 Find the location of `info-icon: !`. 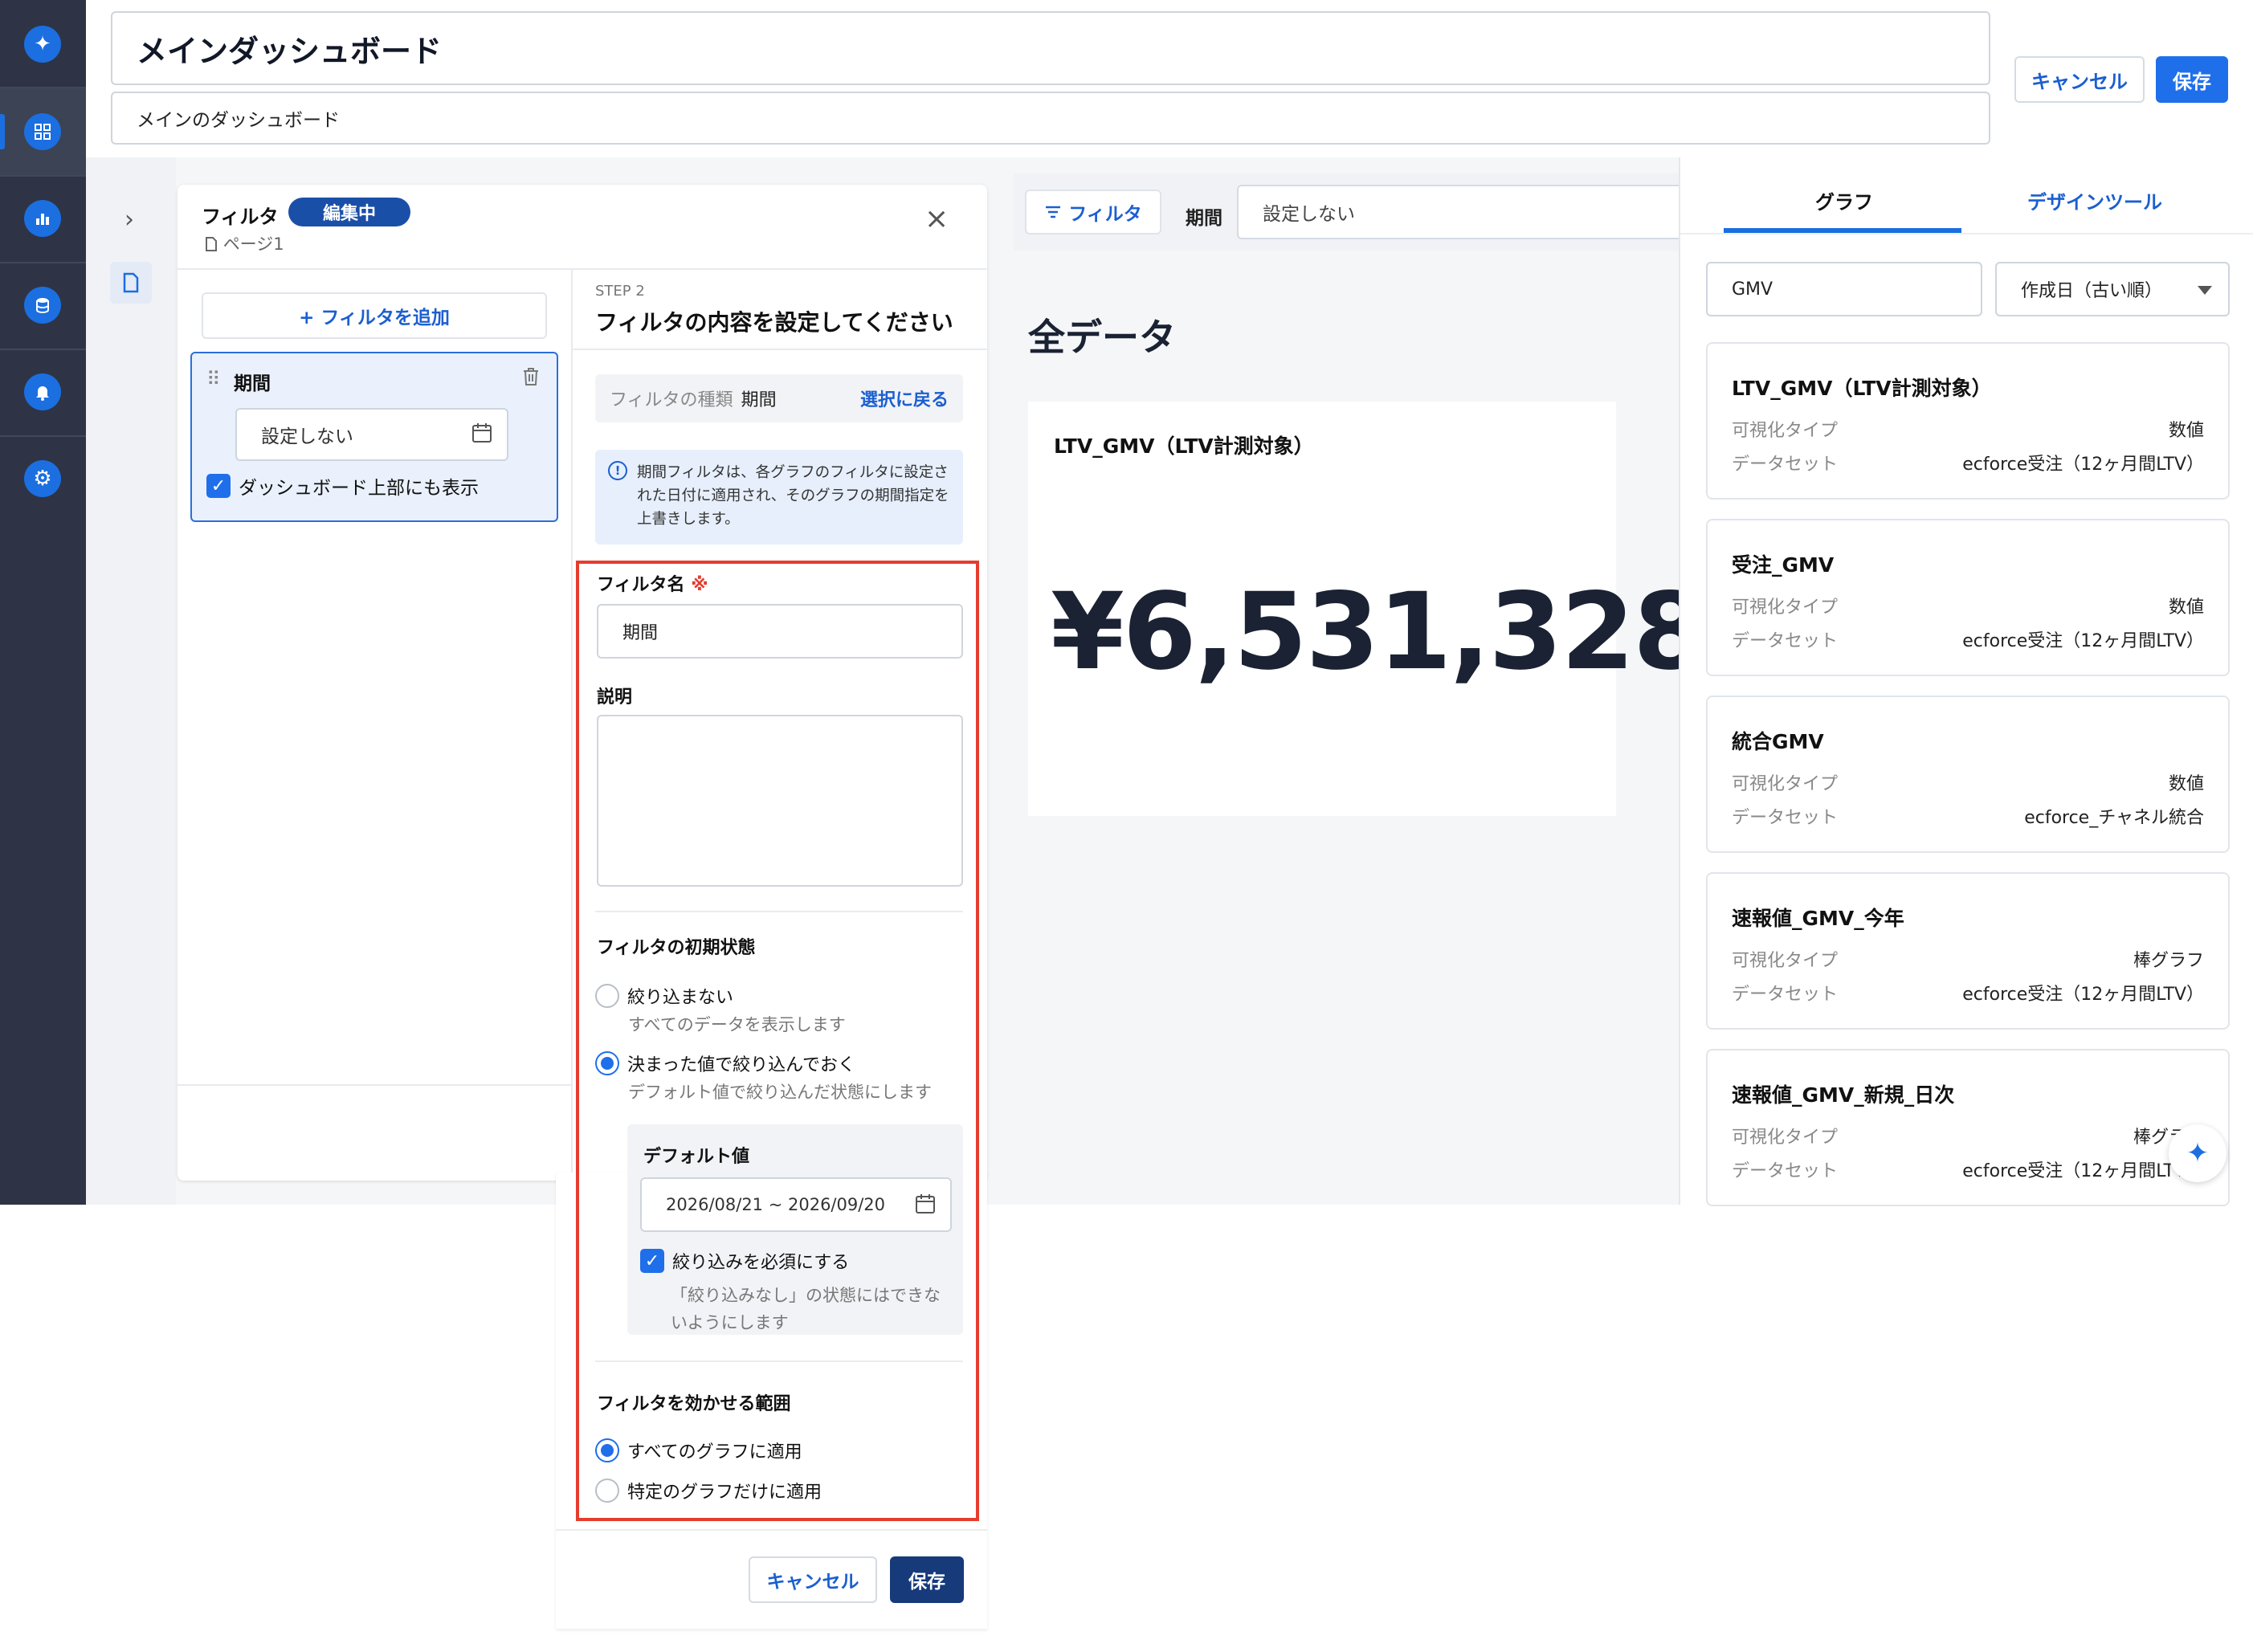

info-icon: ! is located at coordinates (617, 470).